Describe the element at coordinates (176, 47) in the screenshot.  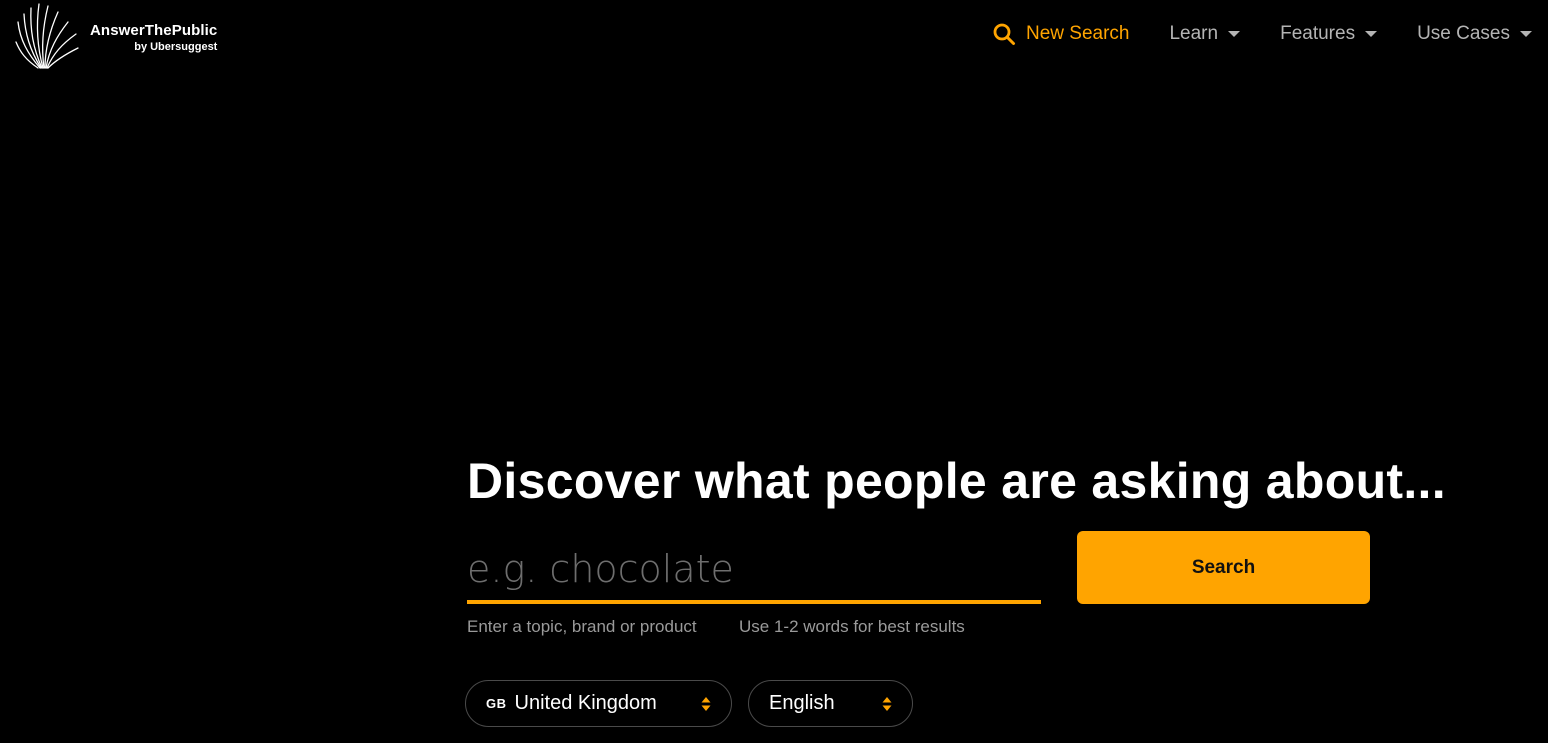
I see `brand-subtitle: by Ubersuggest` at that location.